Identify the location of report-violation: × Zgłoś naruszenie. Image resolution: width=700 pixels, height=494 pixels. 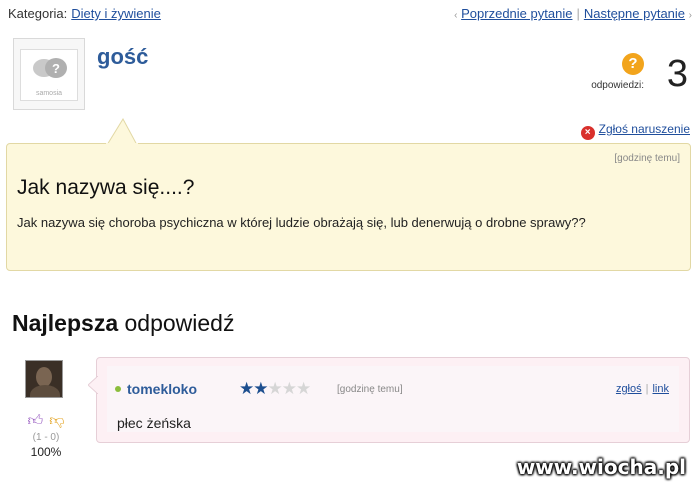
(635, 131).